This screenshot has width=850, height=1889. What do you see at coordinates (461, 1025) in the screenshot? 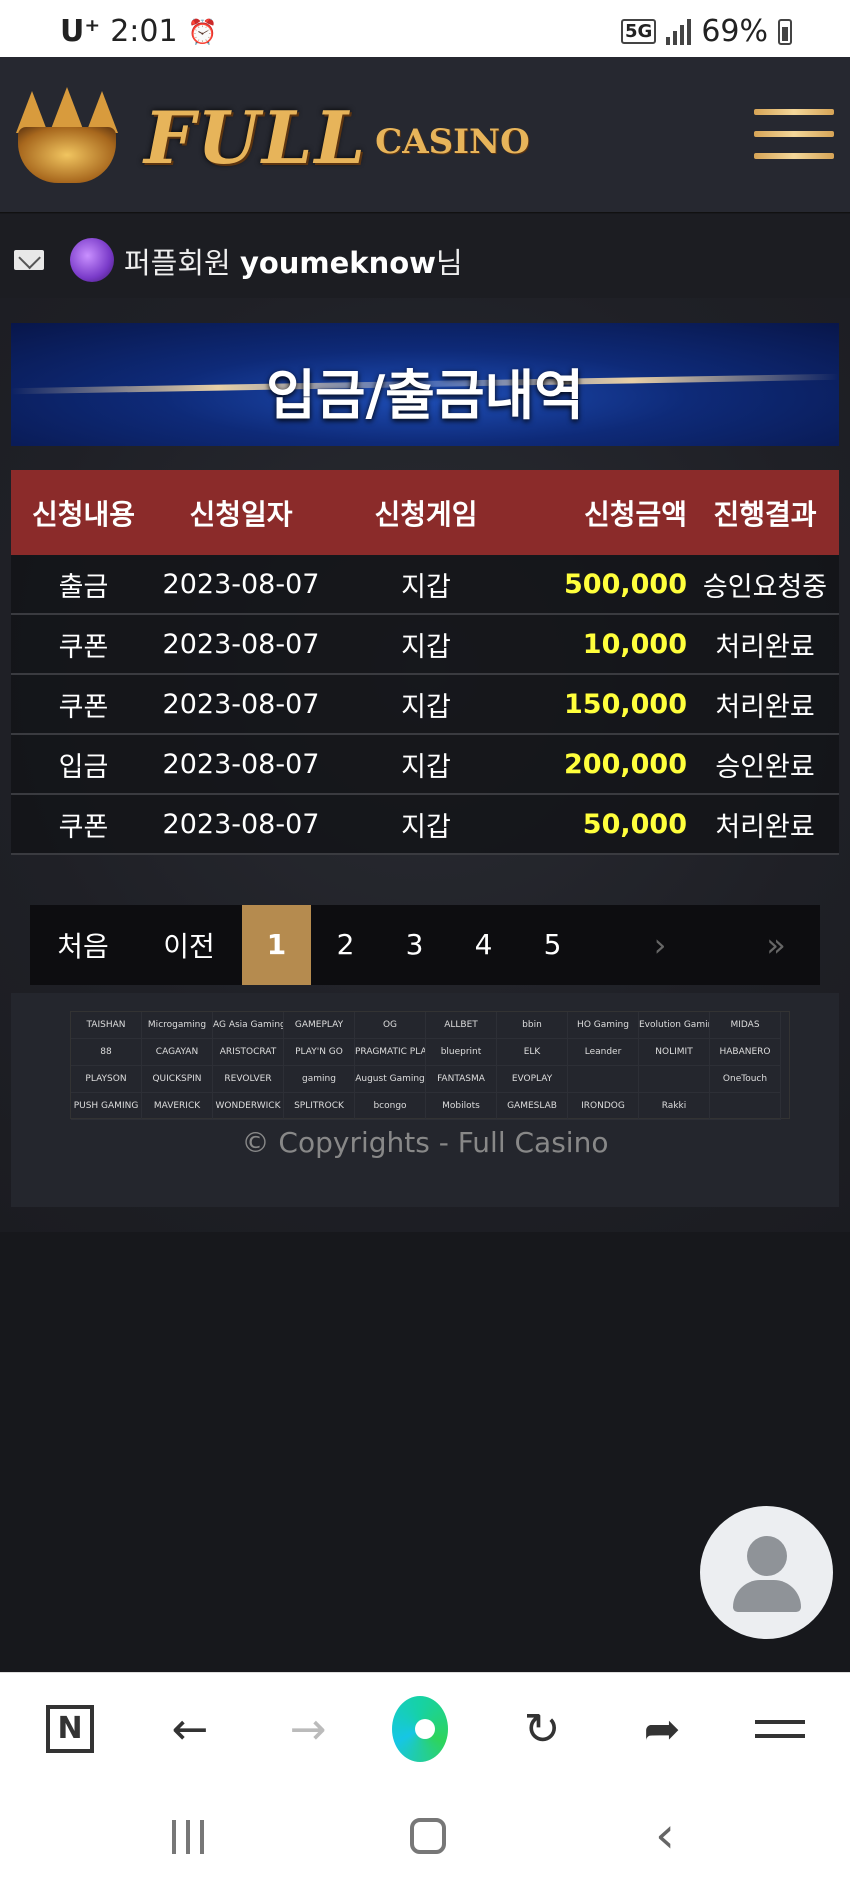
I see `provider-logo: ALLBET` at bounding box center [461, 1025].